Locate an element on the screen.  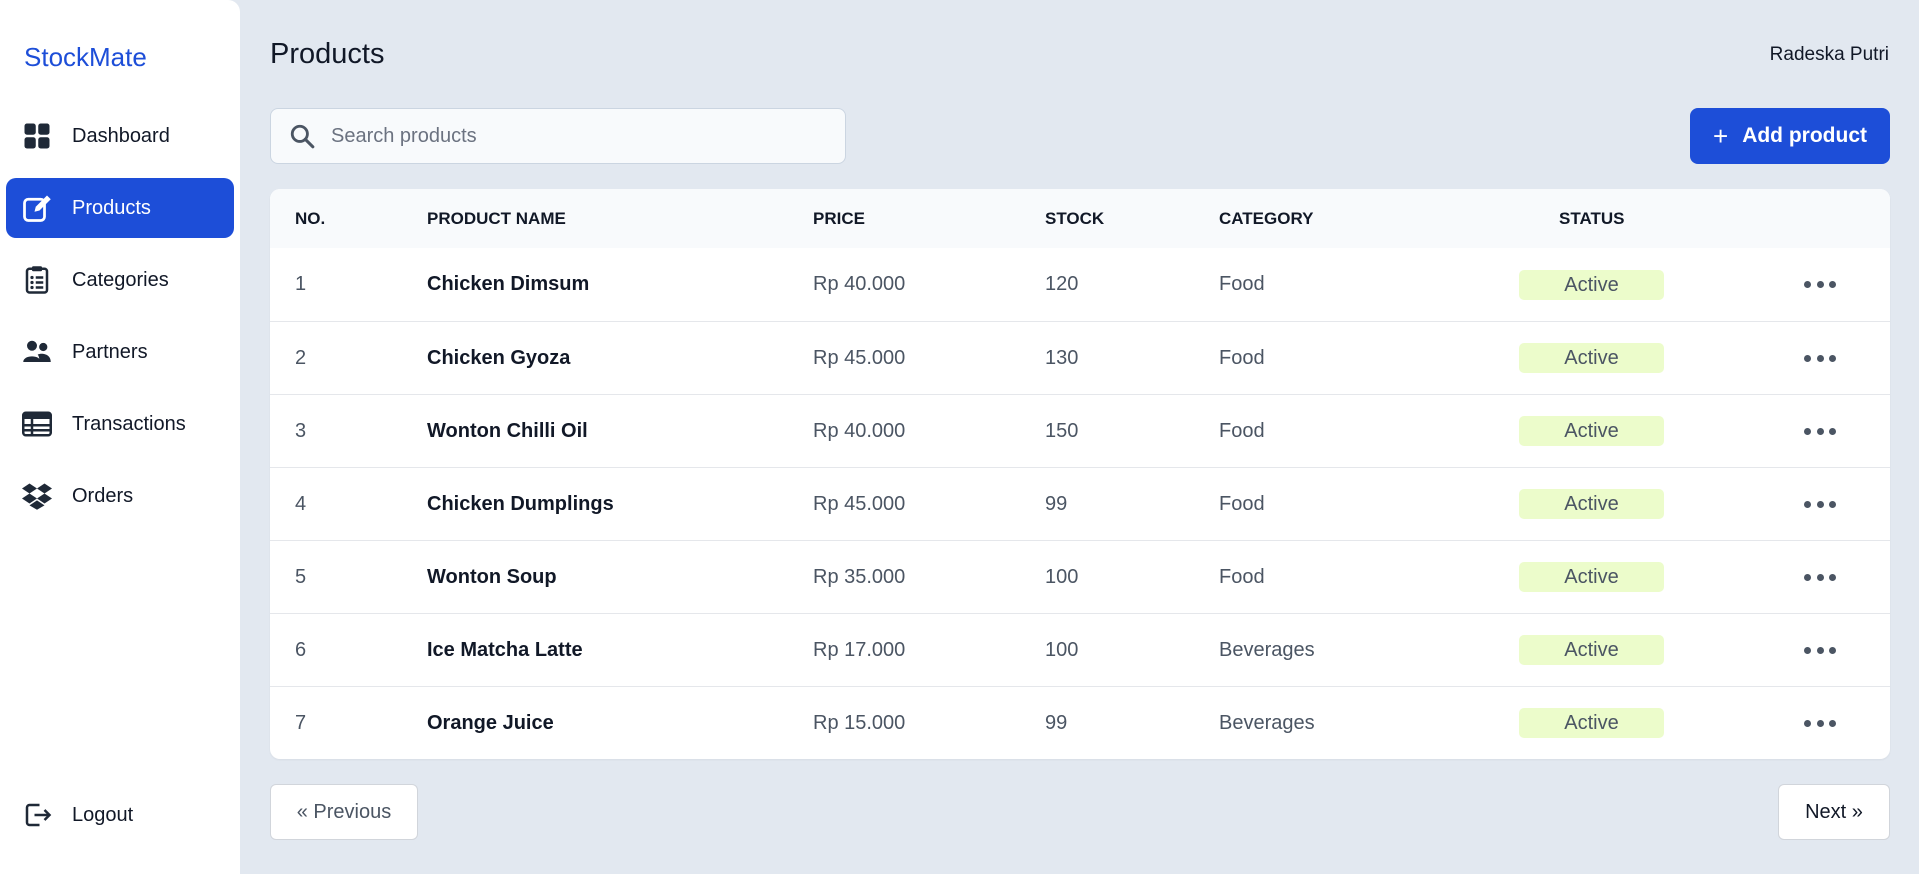
sidebar-item-categories: Categories is located at coordinates (120, 280).